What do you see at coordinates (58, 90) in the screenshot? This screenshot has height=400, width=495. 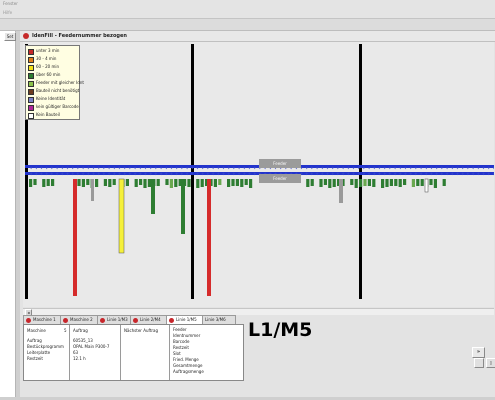 I see `legend-label: Bauteil nicht benötigt` at bounding box center [58, 90].